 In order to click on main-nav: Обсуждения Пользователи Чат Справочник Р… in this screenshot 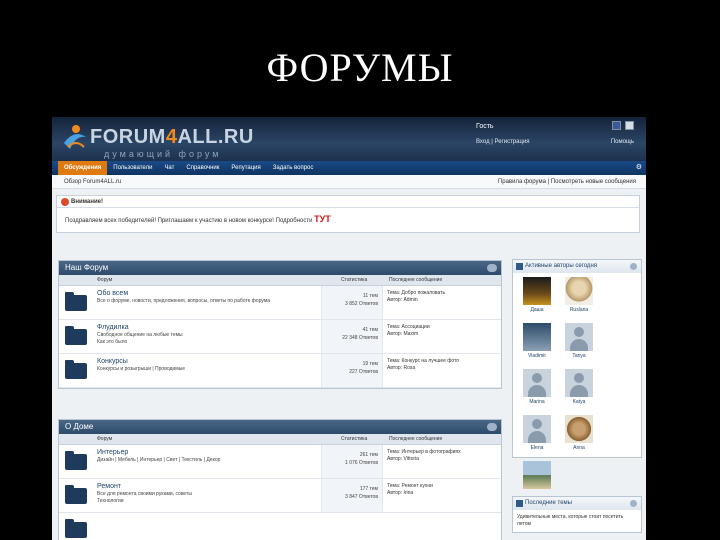, I will do `click(349, 168)`.